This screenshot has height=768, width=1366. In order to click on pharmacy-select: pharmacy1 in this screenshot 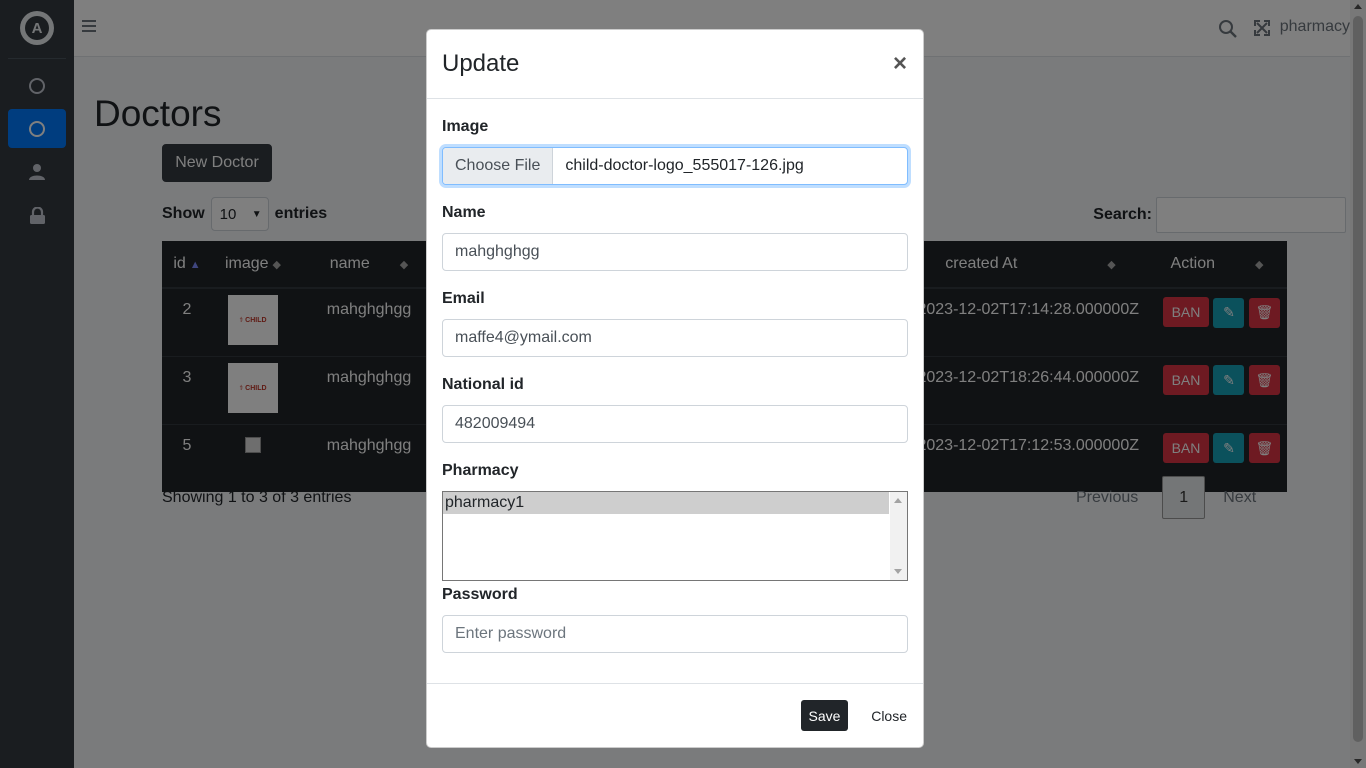, I will do `click(675, 536)`.